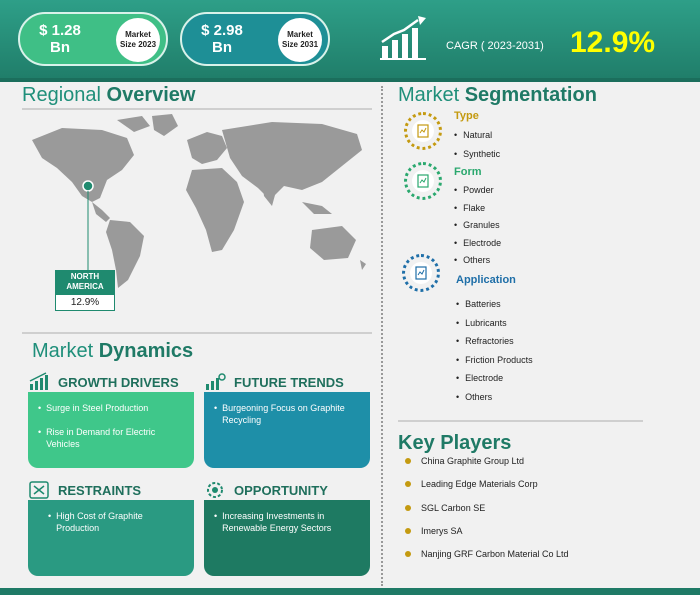 The width and height of the screenshot is (700, 595). I want to click on bar-chart-icon, so click(403, 38).